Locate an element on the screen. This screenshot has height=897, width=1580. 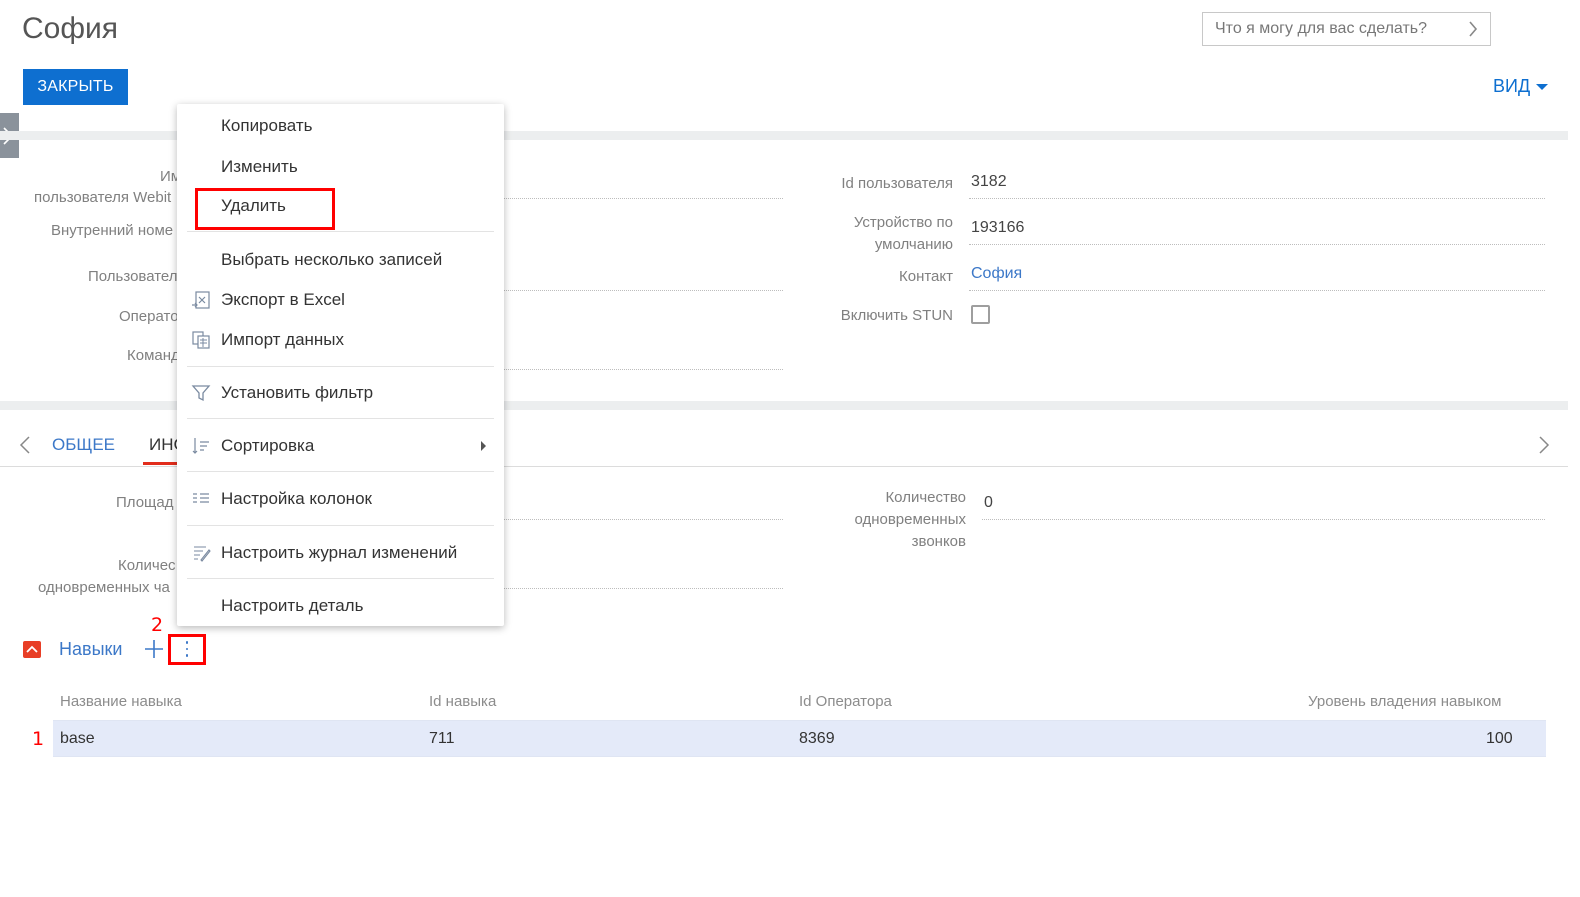
platform-label: Площад is located at coordinates (145, 502).